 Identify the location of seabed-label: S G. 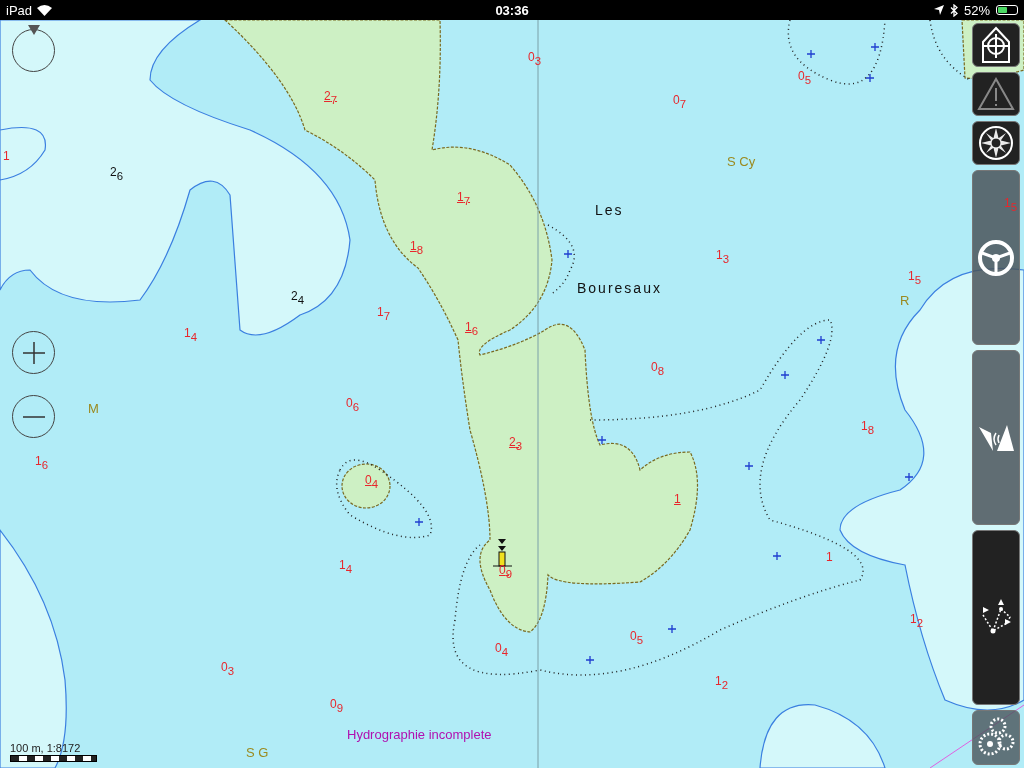
(257, 752).